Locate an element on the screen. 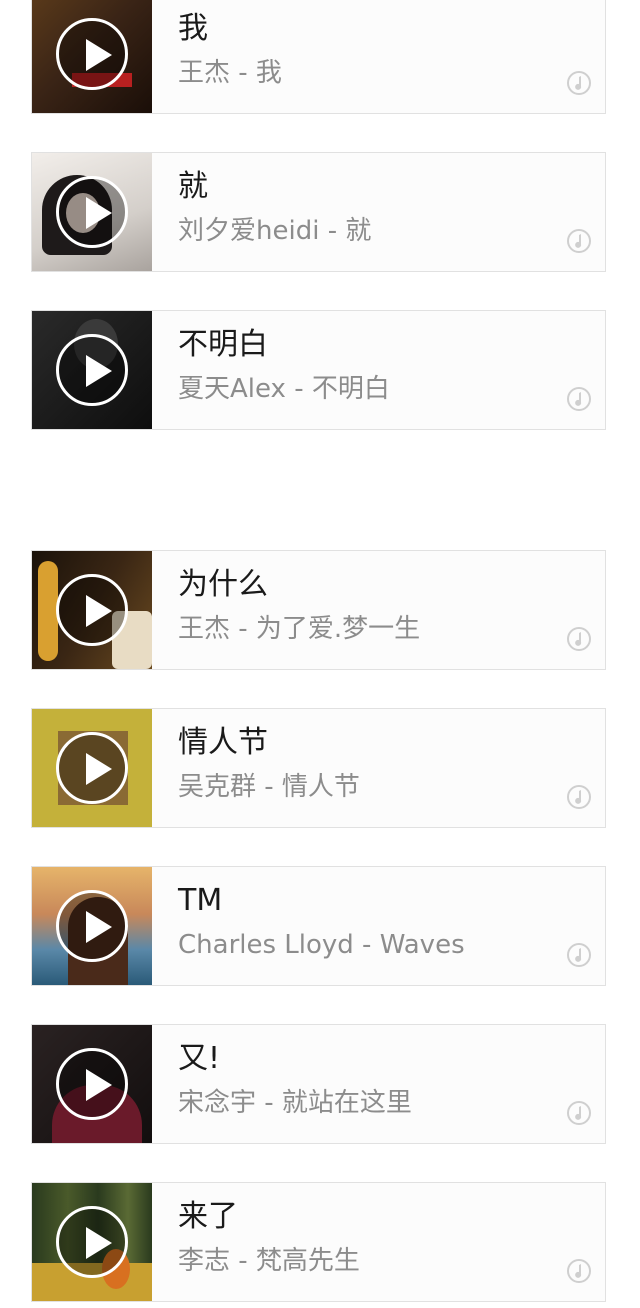 The width and height of the screenshot is (640, 1308). song-card: 不明白 夏天Alex - 不明白 is located at coordinates (318, 370).